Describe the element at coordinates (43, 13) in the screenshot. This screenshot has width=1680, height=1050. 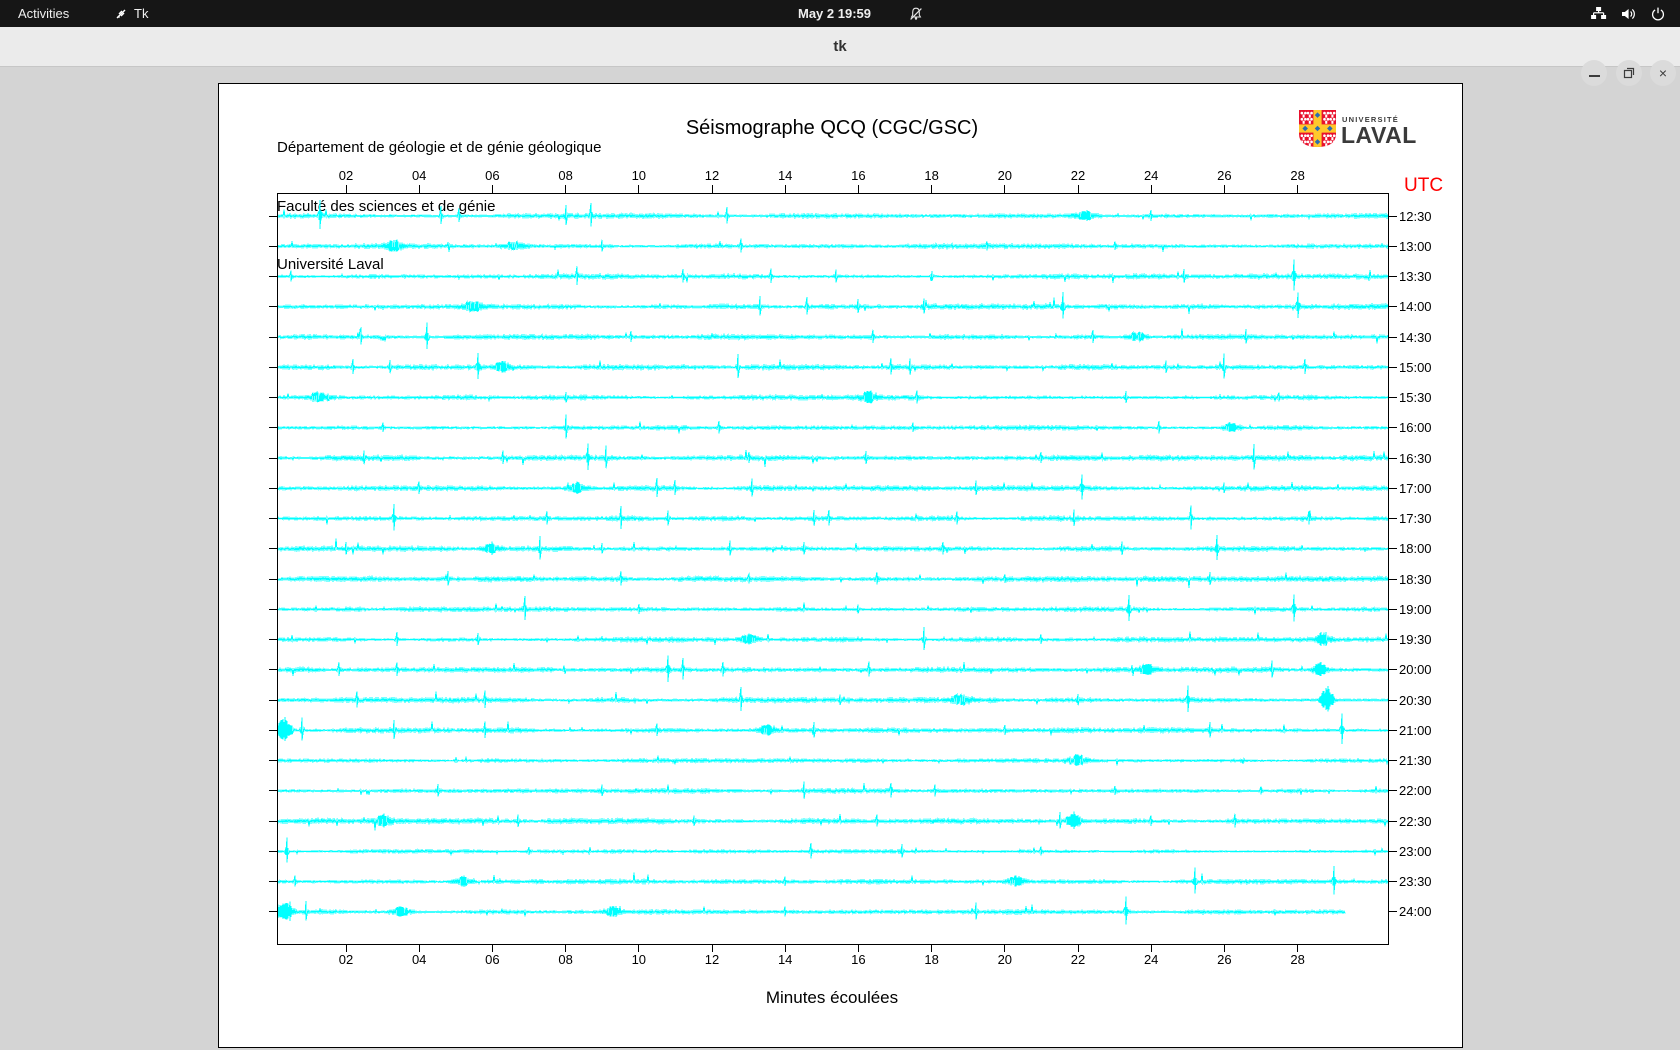
I see `activities-button: Activities` at that location.